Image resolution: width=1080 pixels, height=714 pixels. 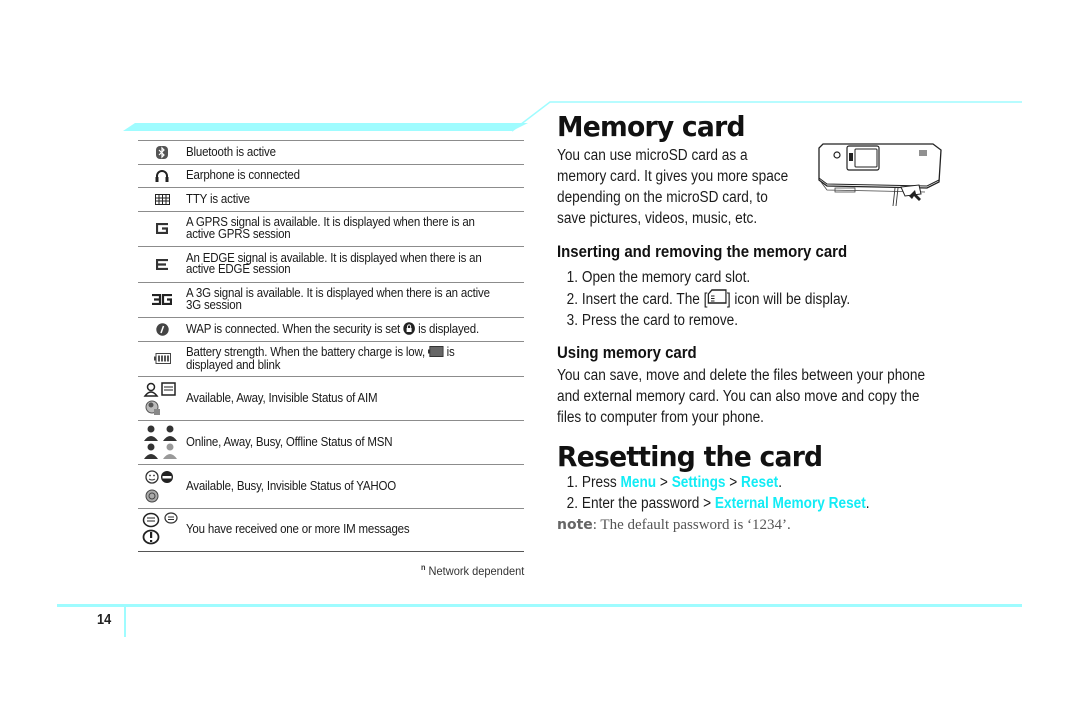 I want to click on edge-icon, so click(x=162, y=264).